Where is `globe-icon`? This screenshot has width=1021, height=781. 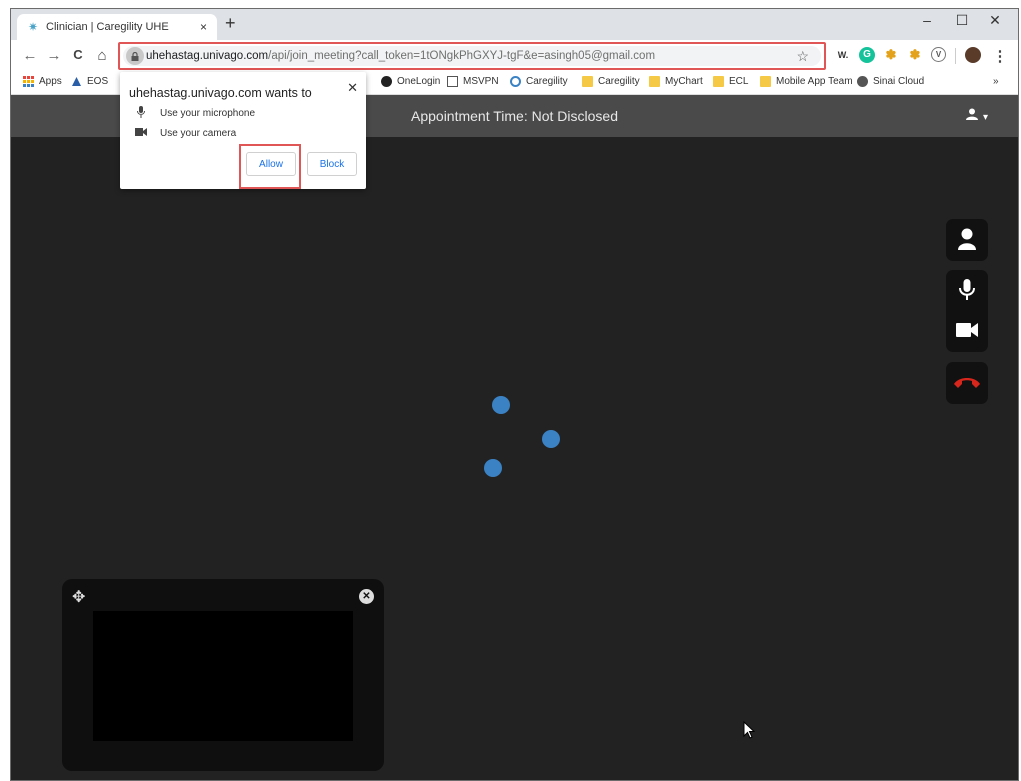 globe-icon is located at coordinates (862, 81).